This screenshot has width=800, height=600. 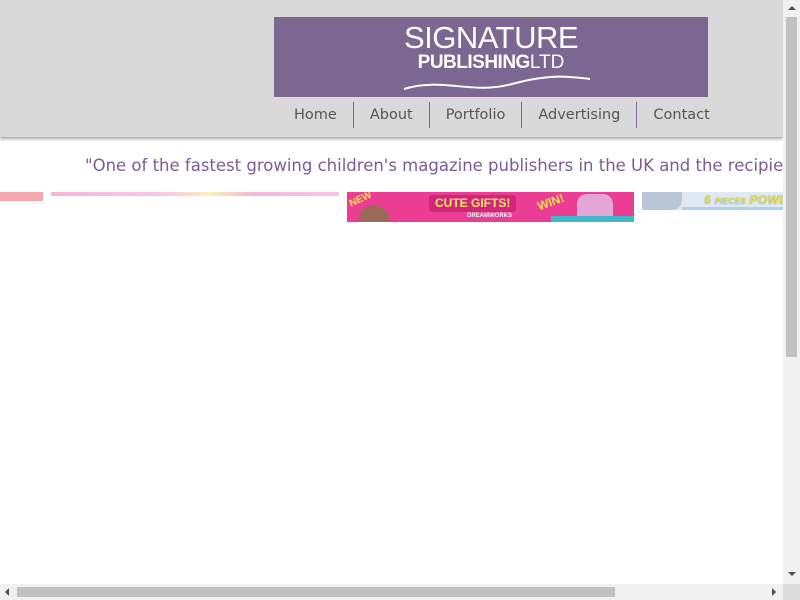 What do you see at coordinates (195, 194) in the screenshot?
I see `carousel-image-pink-cover` at bounding box center [195, 194].